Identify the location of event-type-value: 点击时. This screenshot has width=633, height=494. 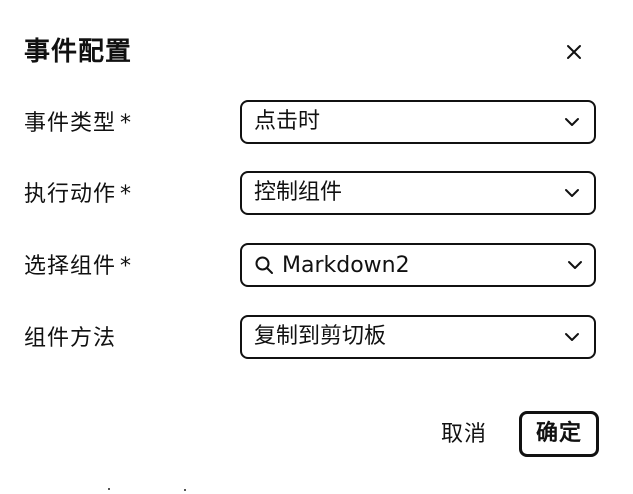
(287, 121).